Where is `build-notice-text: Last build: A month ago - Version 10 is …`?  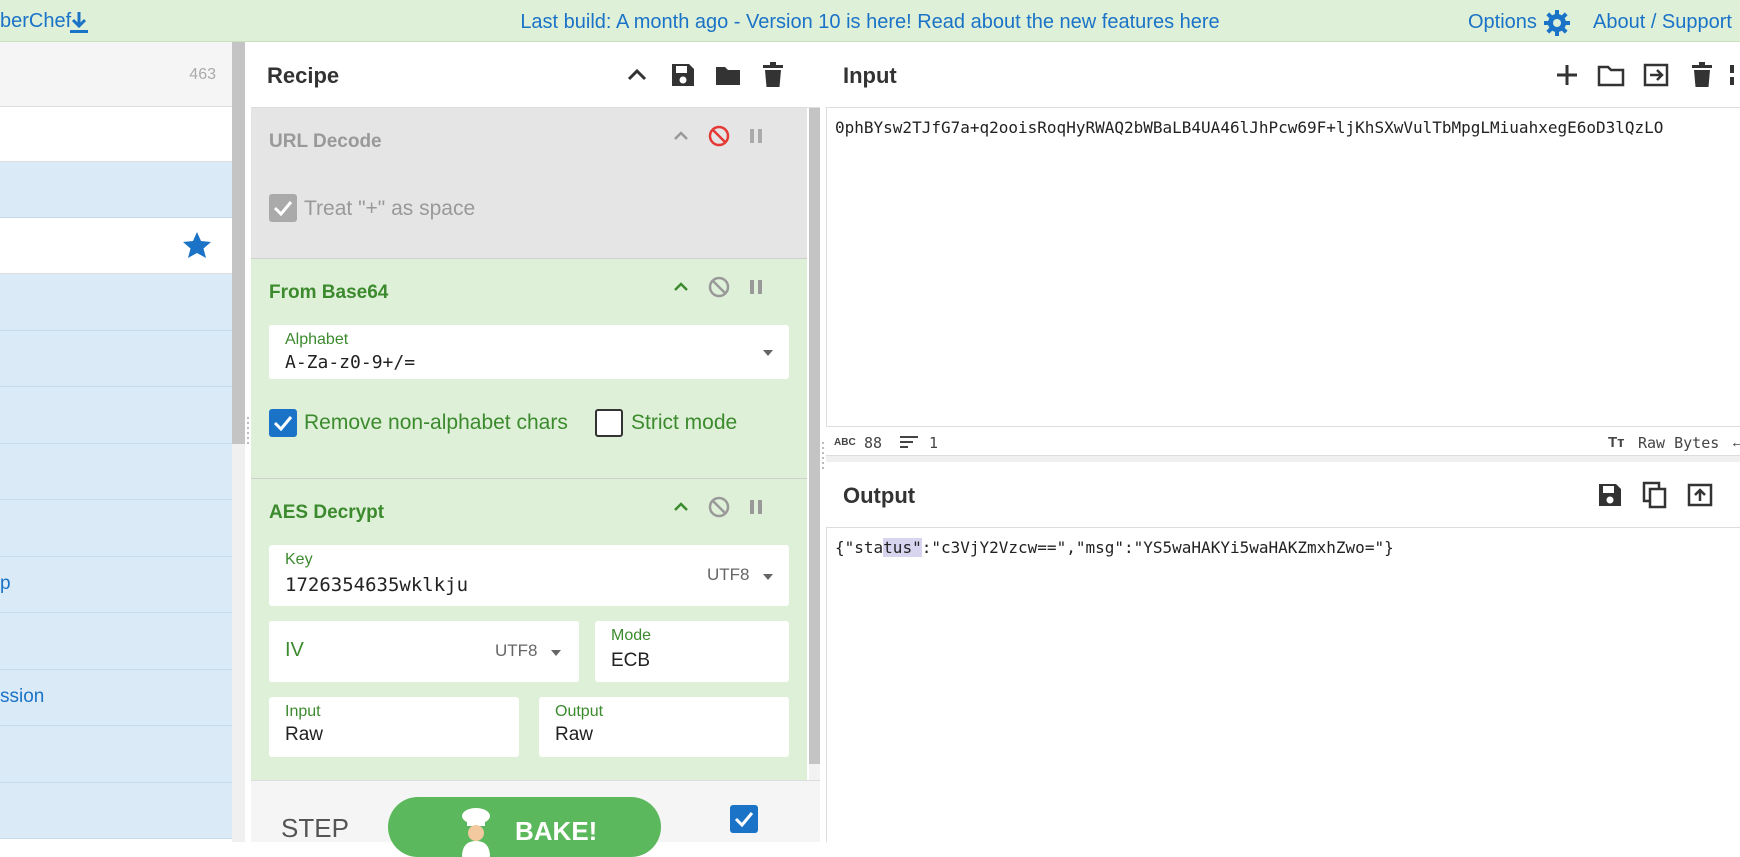
build-notice-text: Last build: A month ago - Version 10 is … is located at coordinates (850, 22).